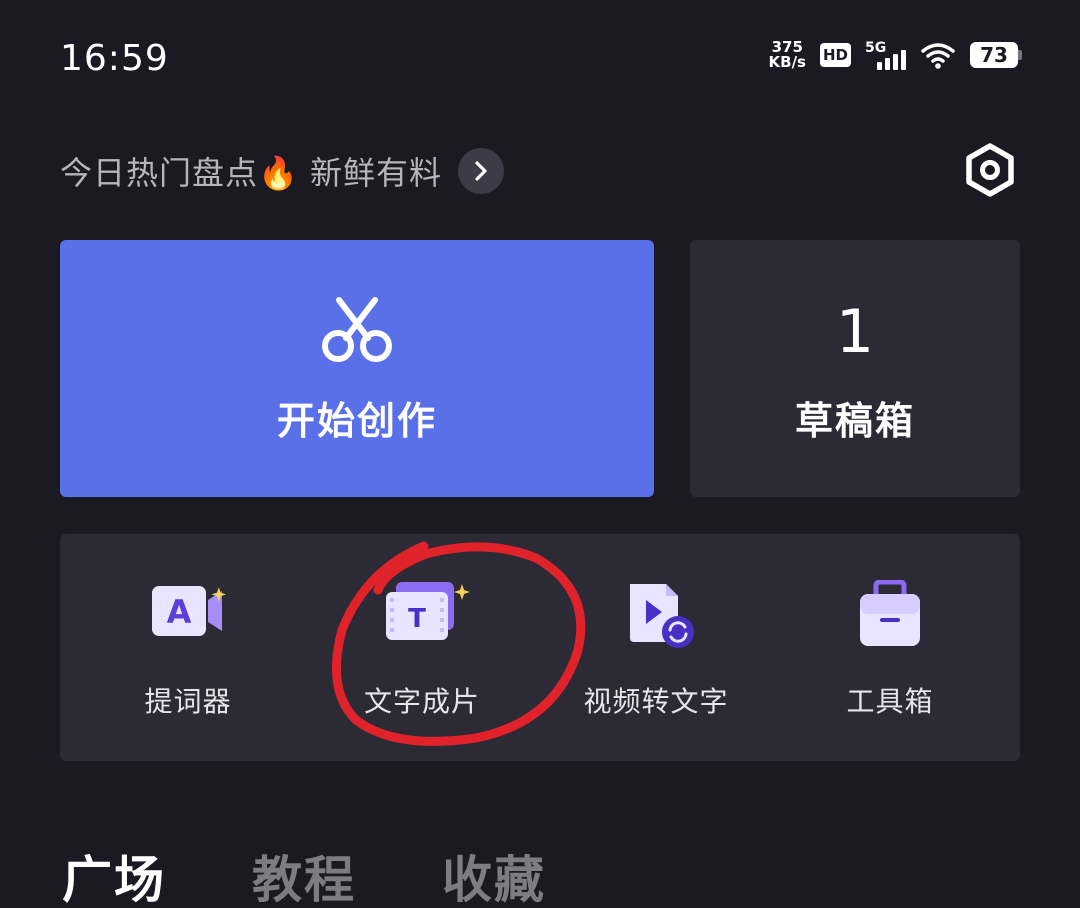 The width and height of the screenshot is (1080, 908). Describe the element at coordinates (114, 874) in the screenshot. I see `tab-plaza: 广场` at that location.